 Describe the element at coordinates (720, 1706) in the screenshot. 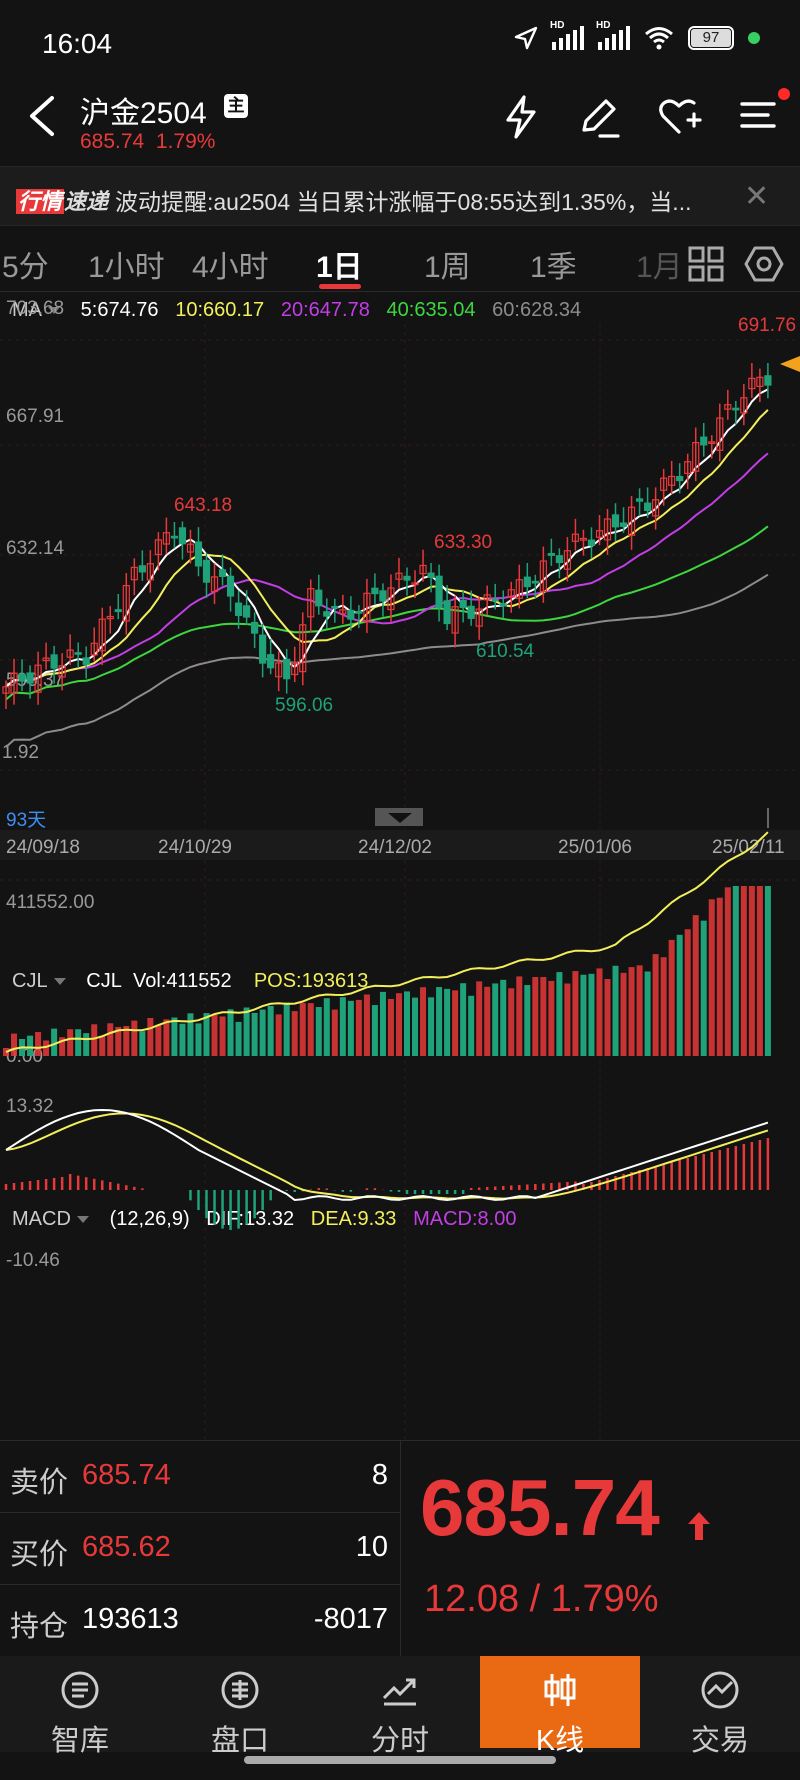

I see `nav-trade: 交易` at that location.